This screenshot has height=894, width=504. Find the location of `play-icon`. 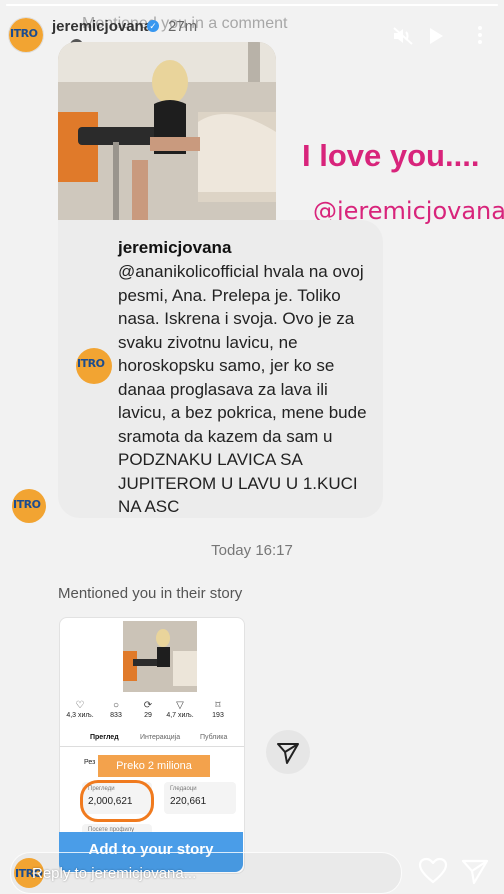

play-icon is located at coordinates (436, 36).